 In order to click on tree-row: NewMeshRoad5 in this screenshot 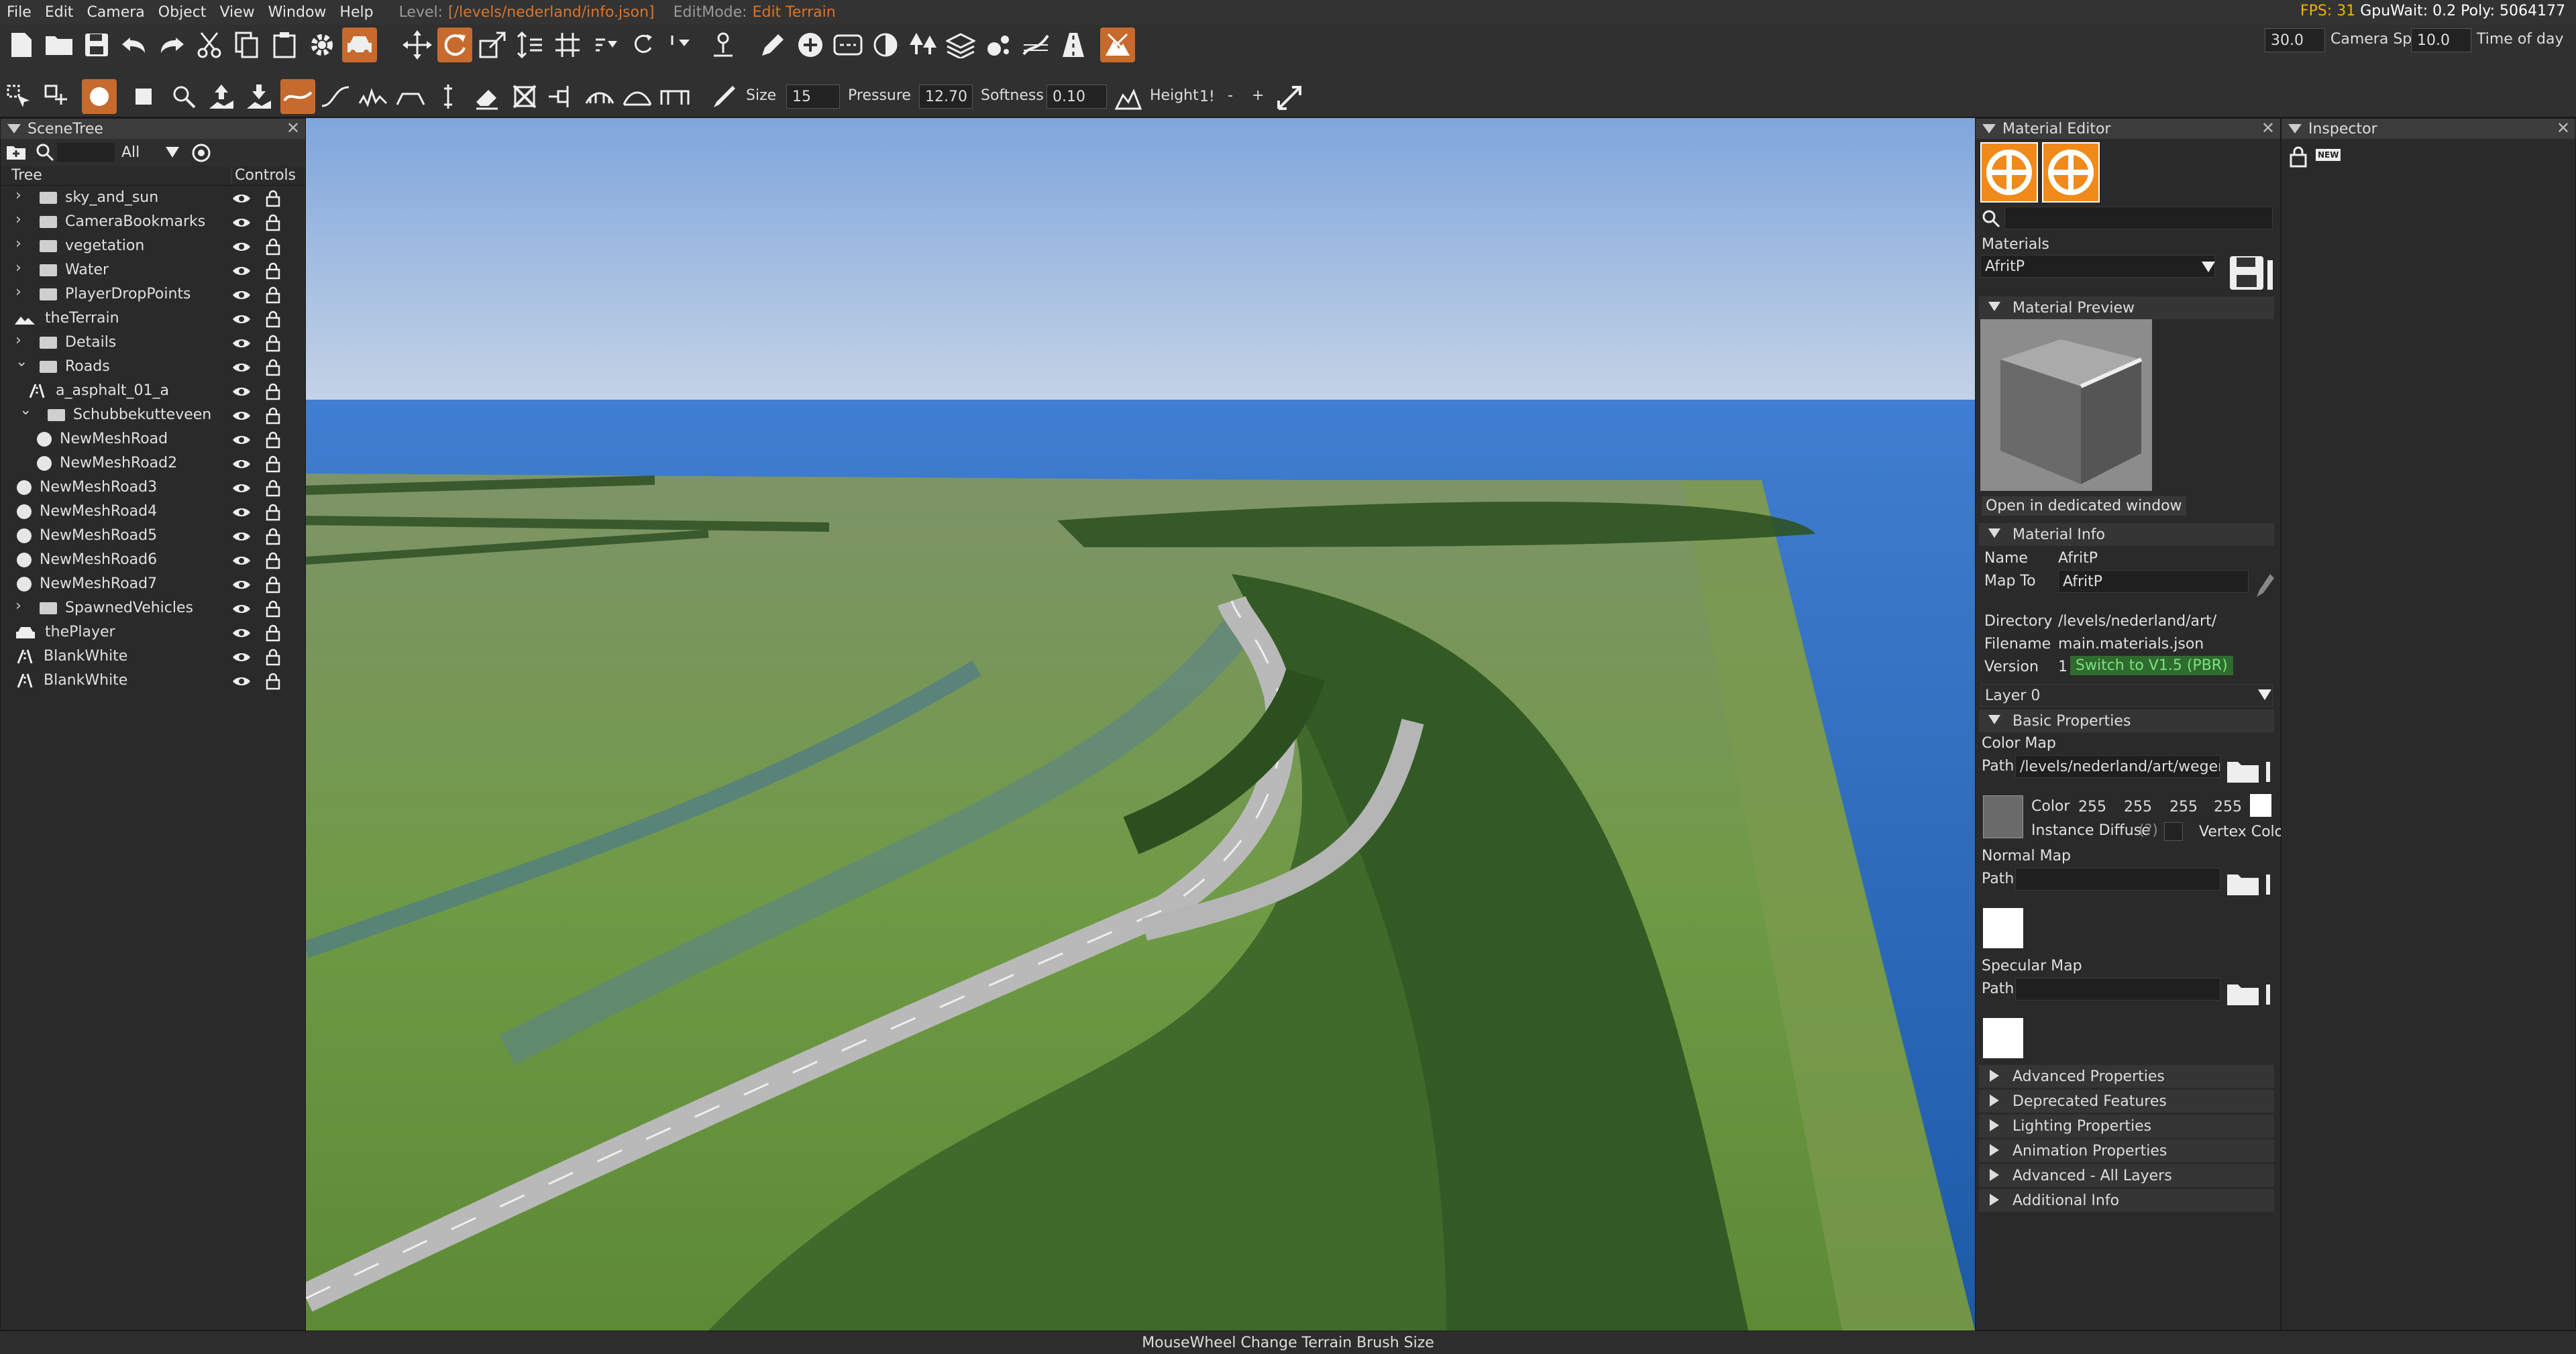, I will do `click(148, 536)`.